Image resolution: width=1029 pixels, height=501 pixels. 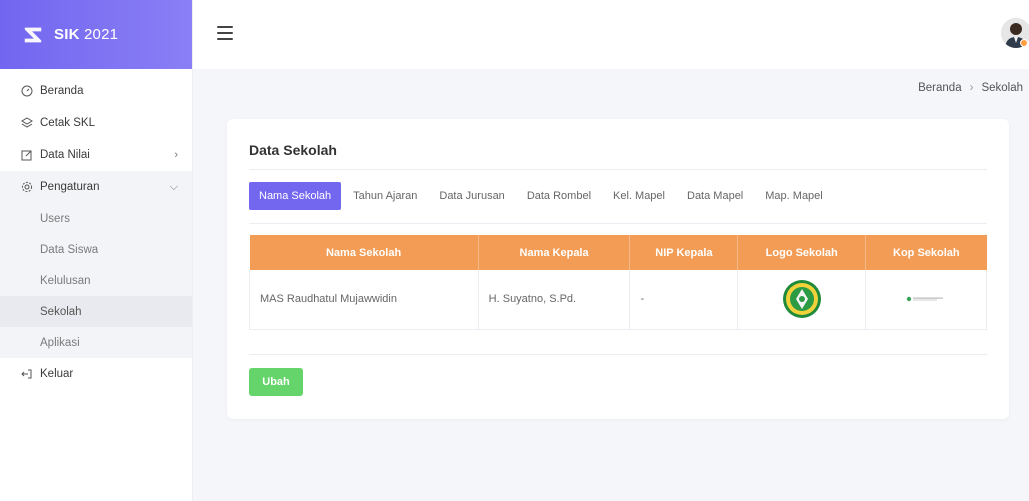 I want to click on sidebar-item-cetak-skl: Cetak SKL, so click(x=96, y=123).